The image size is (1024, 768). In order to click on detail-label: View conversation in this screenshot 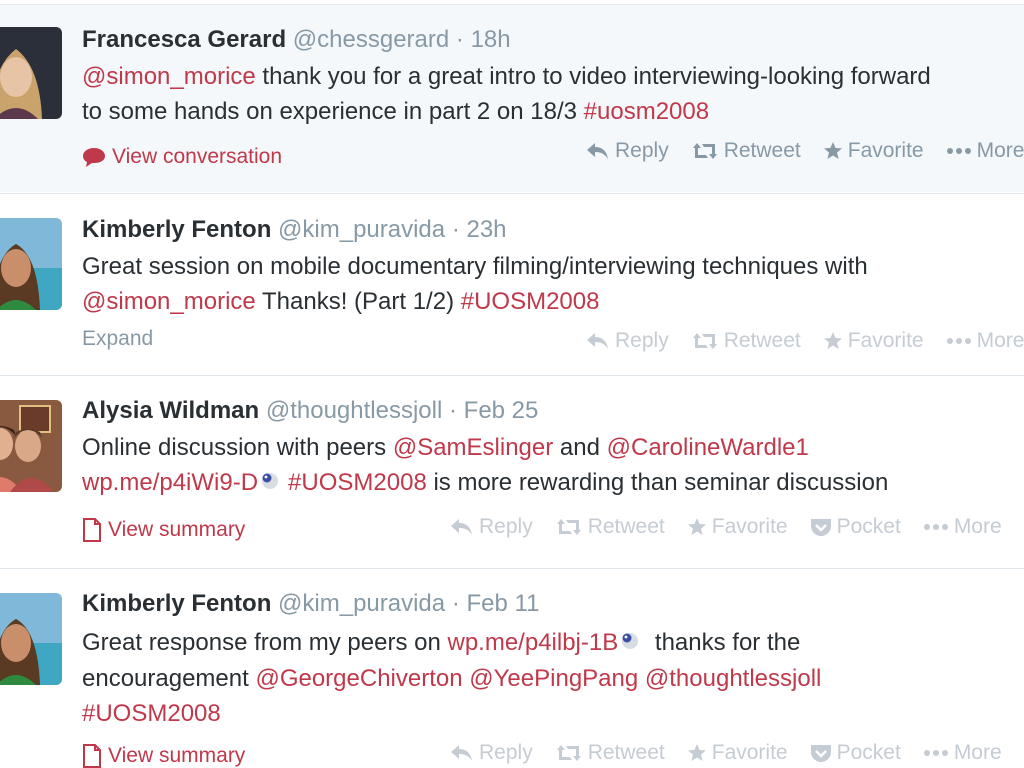, I will do `click(197, 156)`.